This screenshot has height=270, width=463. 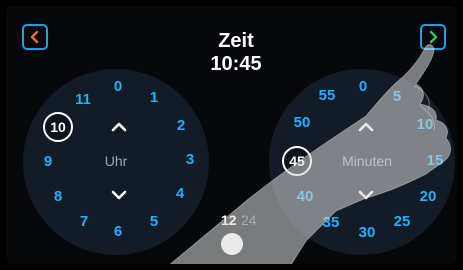 What do you see at coordinates (302, 123) in the screenshot?
I see `minute-50: 50` at bounding box center [302, 123].